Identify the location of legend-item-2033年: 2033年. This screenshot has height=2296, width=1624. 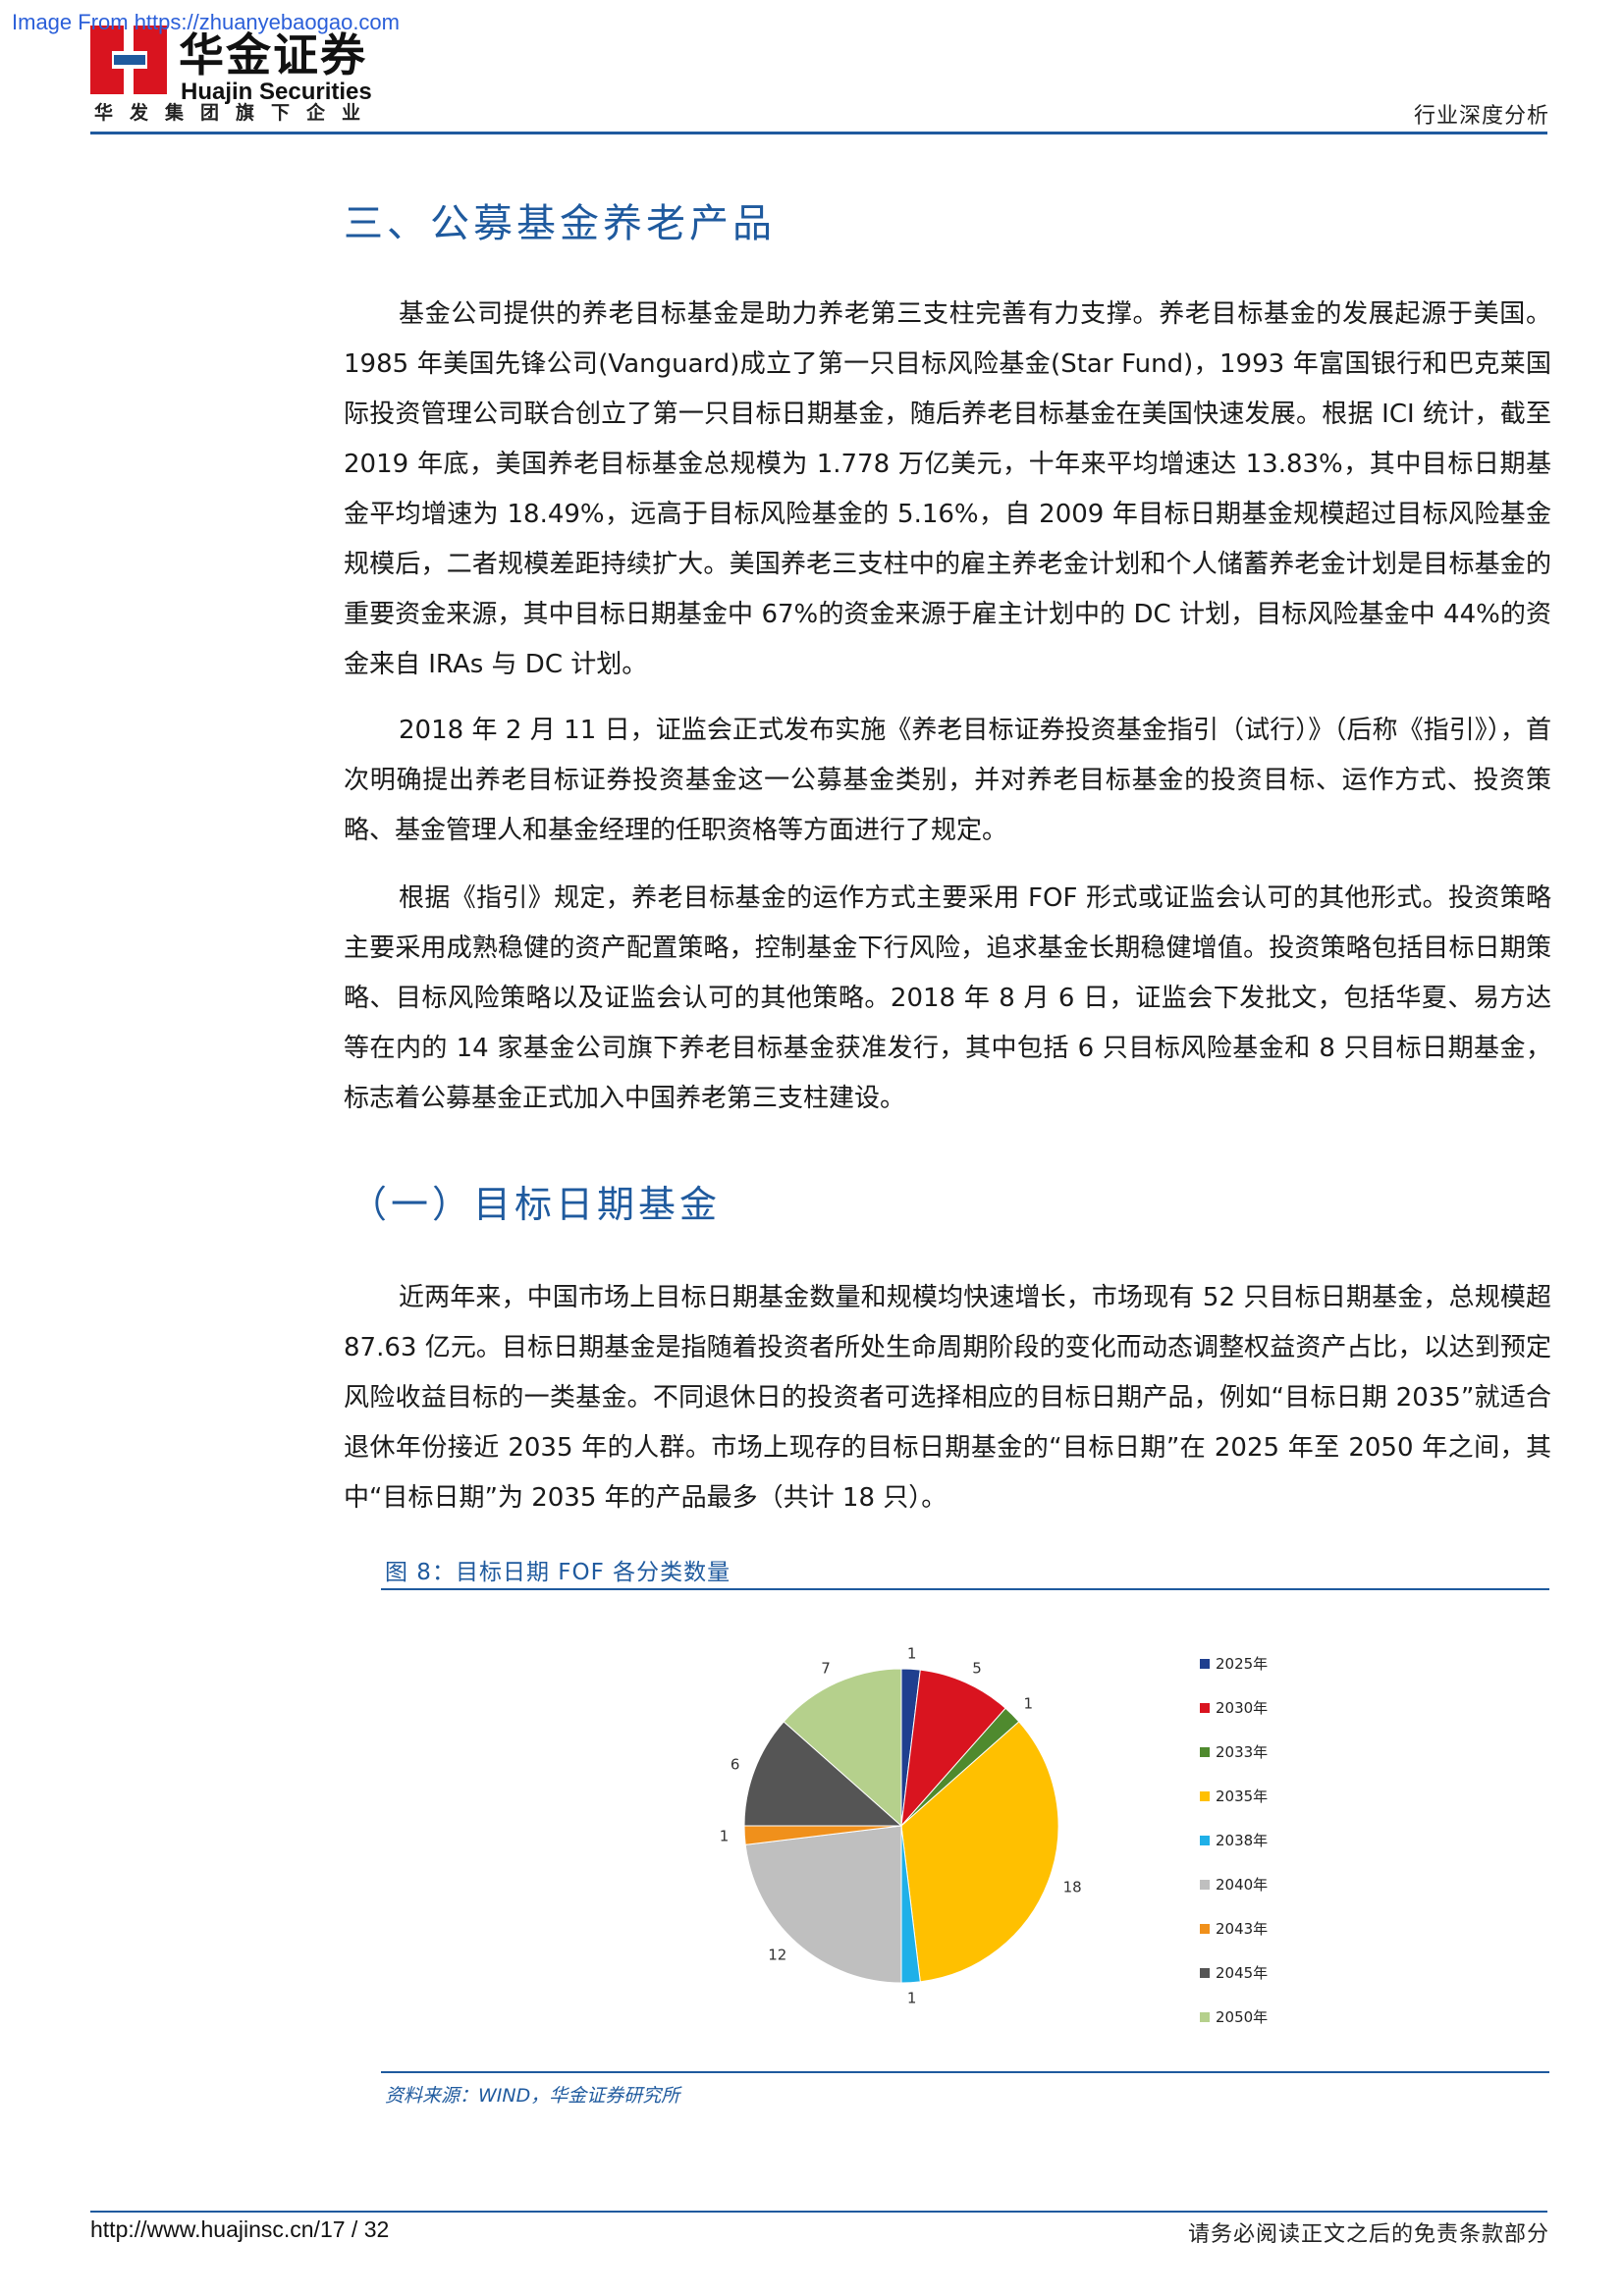
(1268, 1752).